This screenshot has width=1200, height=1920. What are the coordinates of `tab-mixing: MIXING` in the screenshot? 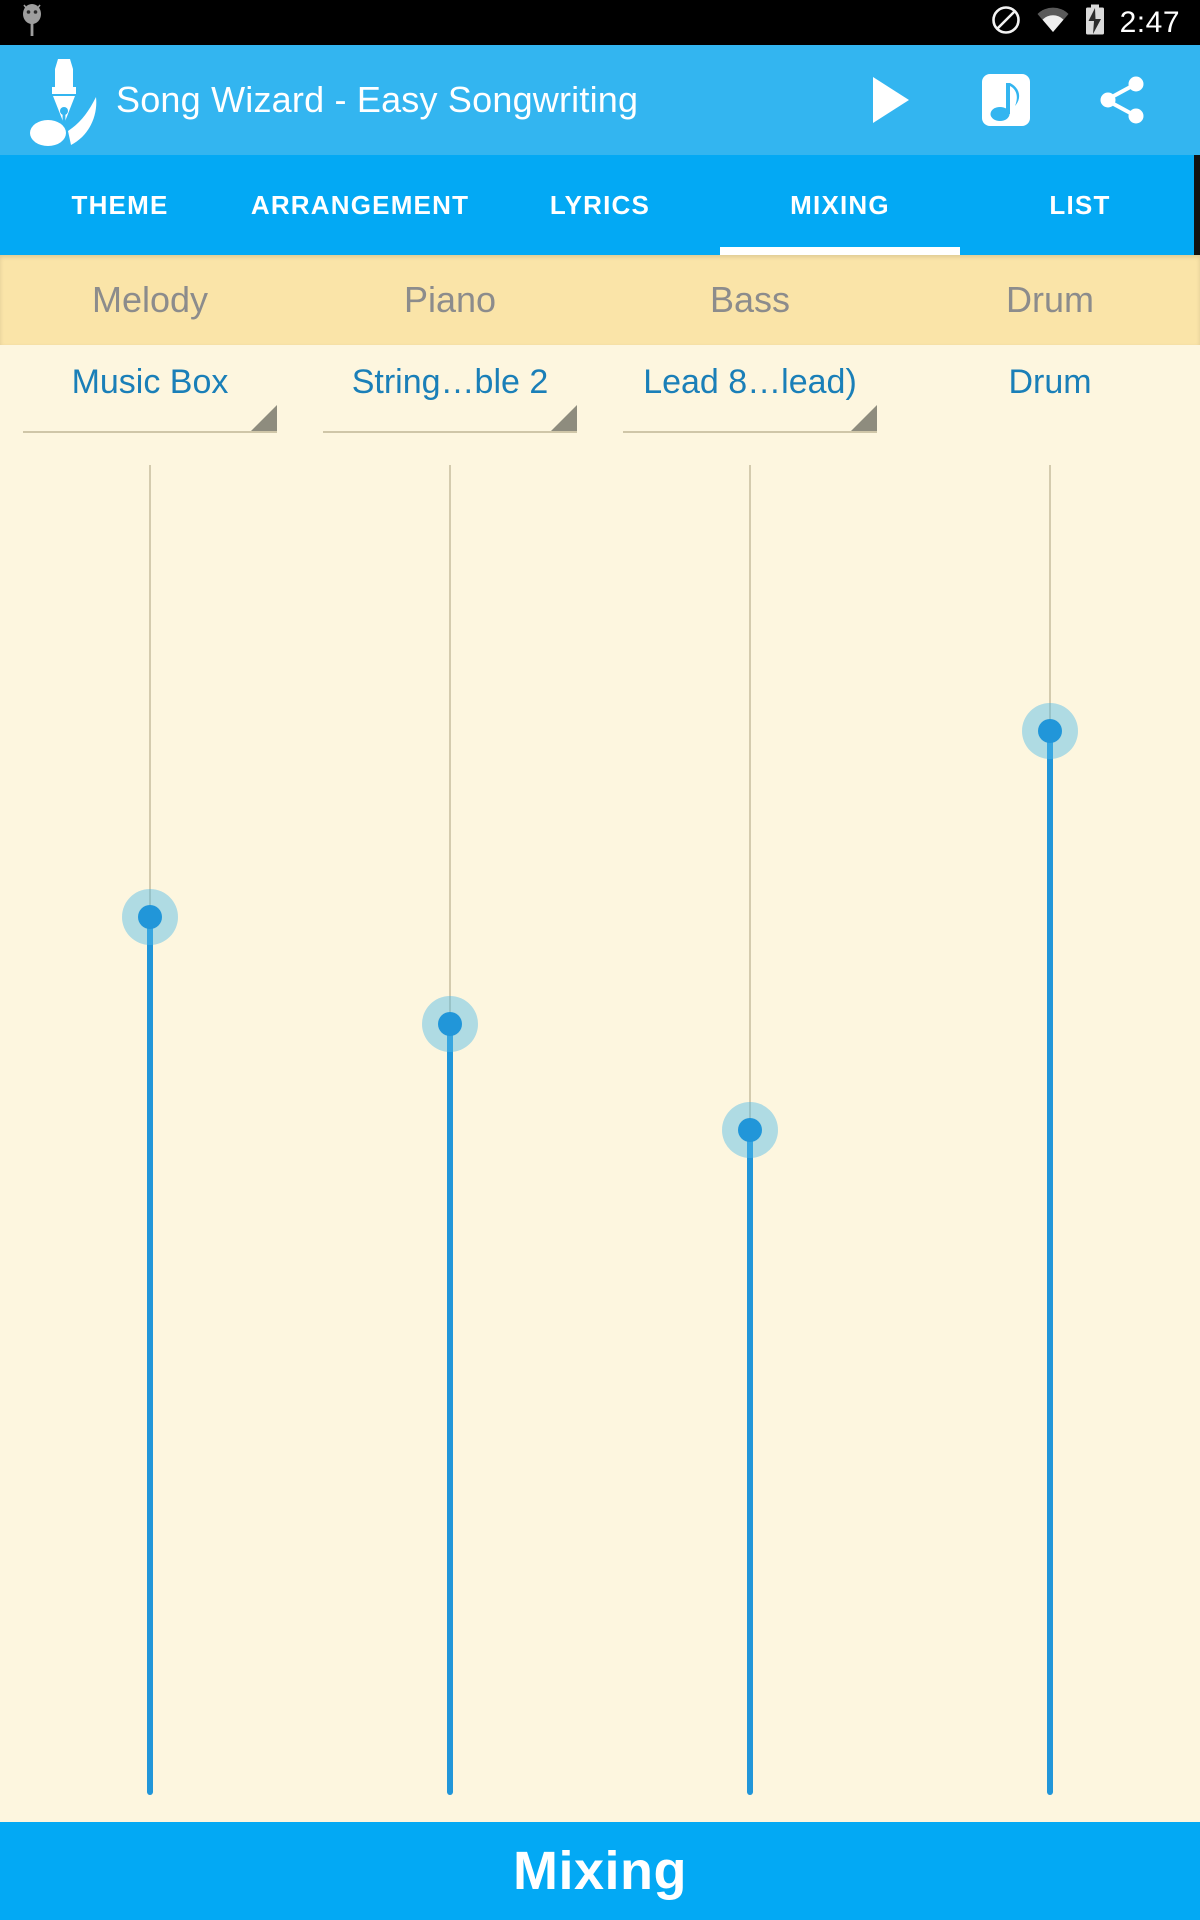 It's located at (840, 205).